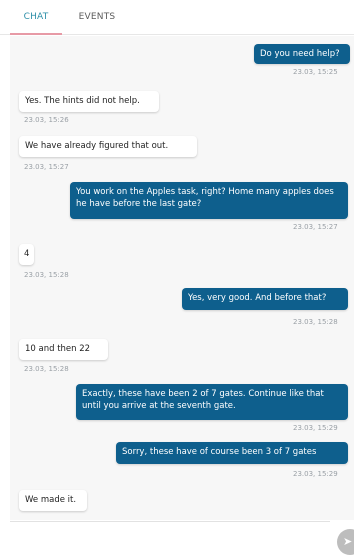 The height and width of the screenshot is (555, 354). What do you see at coordinates (302, 54) in the screenshot?
I see `message-bubble-outgoing: Do you need help?` at bounding box center [302, 54].